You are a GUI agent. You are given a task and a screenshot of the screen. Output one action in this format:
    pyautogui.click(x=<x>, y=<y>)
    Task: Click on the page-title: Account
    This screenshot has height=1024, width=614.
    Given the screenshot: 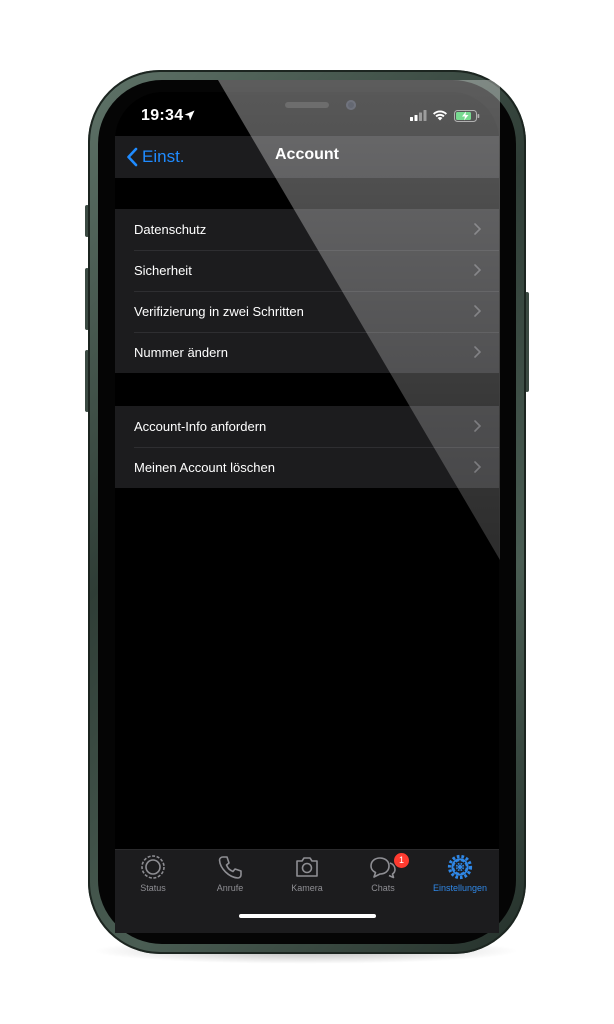 What is the action you would take?
    pyautogui.click(x=307, y=154)
    